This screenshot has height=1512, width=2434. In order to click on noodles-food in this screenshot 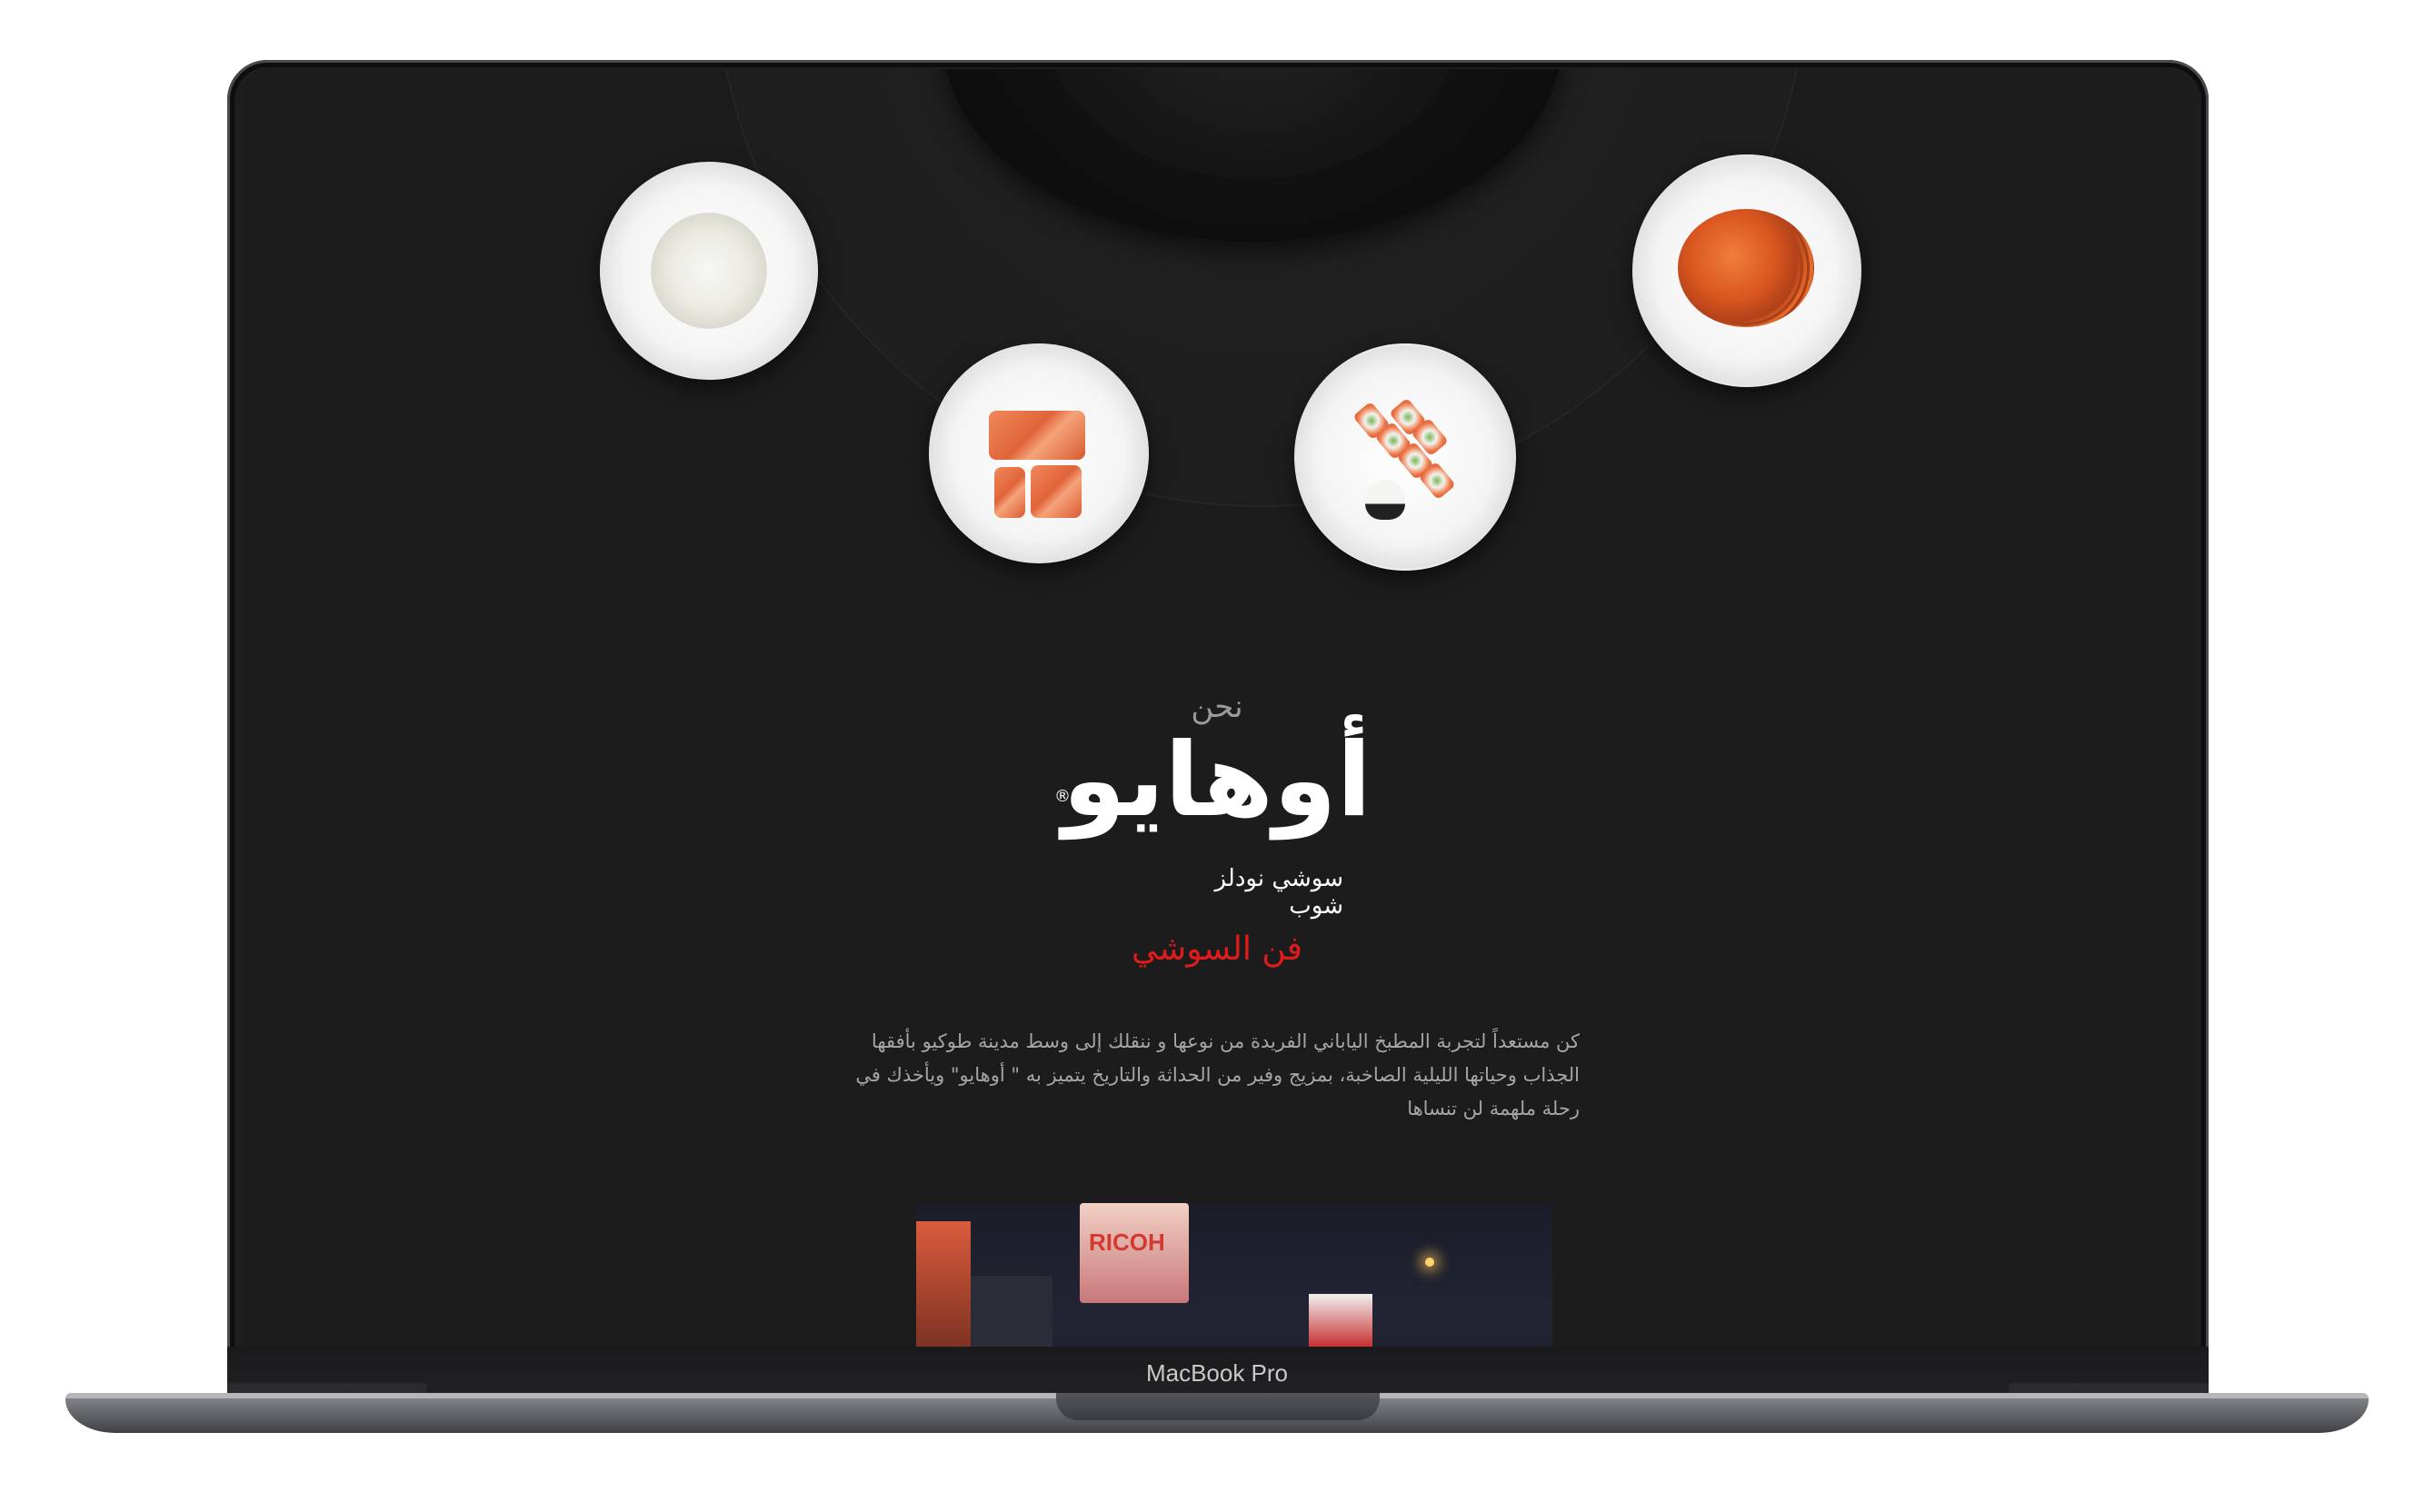, I will do `click(1746, 268)`.